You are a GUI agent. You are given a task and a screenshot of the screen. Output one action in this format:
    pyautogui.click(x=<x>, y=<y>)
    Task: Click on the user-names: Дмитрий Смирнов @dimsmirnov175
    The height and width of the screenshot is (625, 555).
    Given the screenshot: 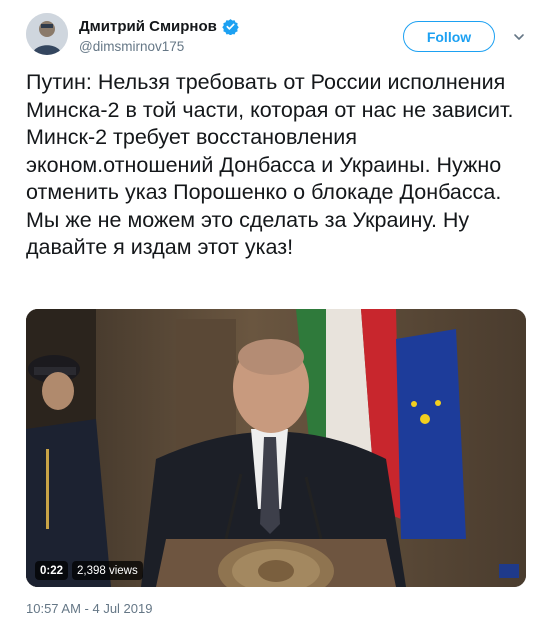 What is the action you would take?
    pyautogui.click(x=159, y=34)
    